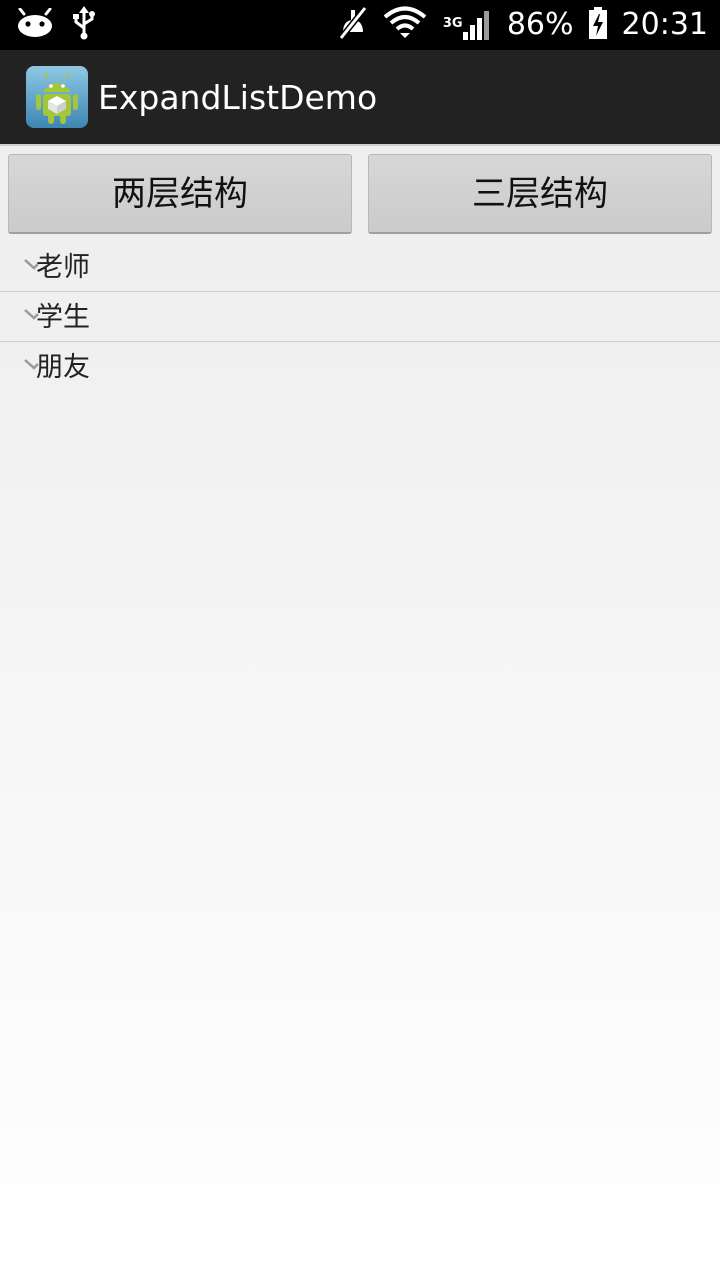 The height and width of the screenshot is (1280, 720). I want to click on list-group-friends: 朋友, so click(360, 367).